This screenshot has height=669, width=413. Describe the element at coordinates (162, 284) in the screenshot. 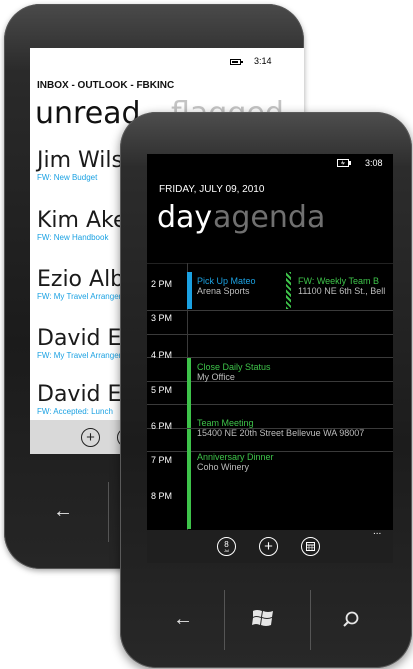

I see `hour-label: 2 PM` at that location.